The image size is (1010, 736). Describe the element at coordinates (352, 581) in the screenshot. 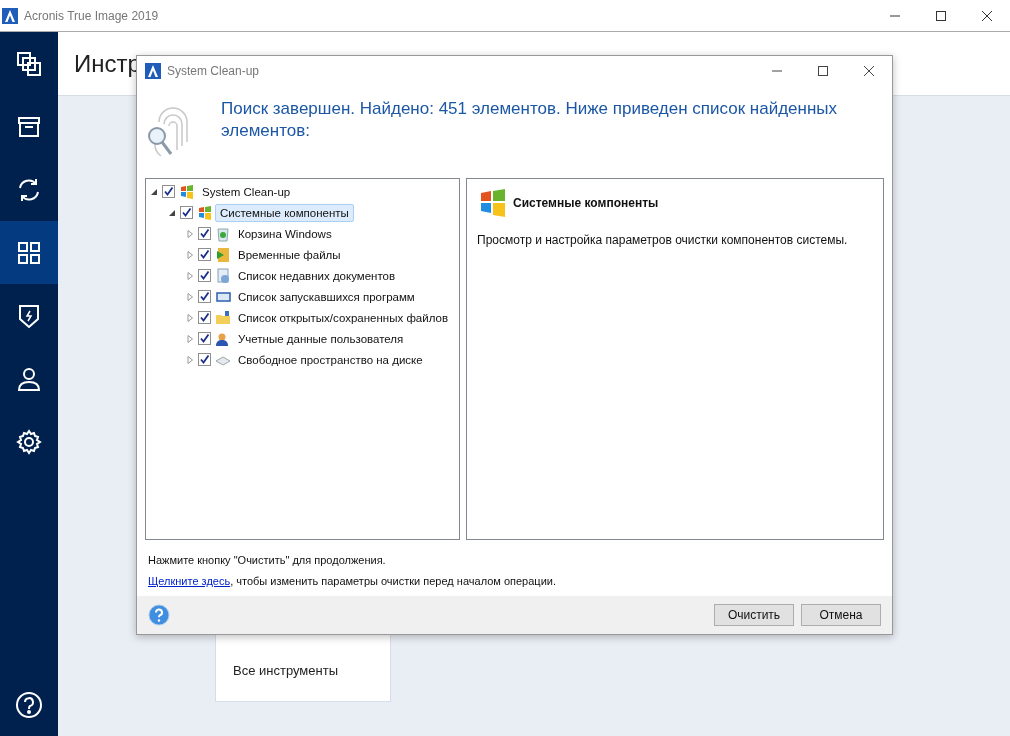

I see `settings-hint-text: Щелкните здесь, чтобы изменить параметры очистки перед началом операции.` at that location.